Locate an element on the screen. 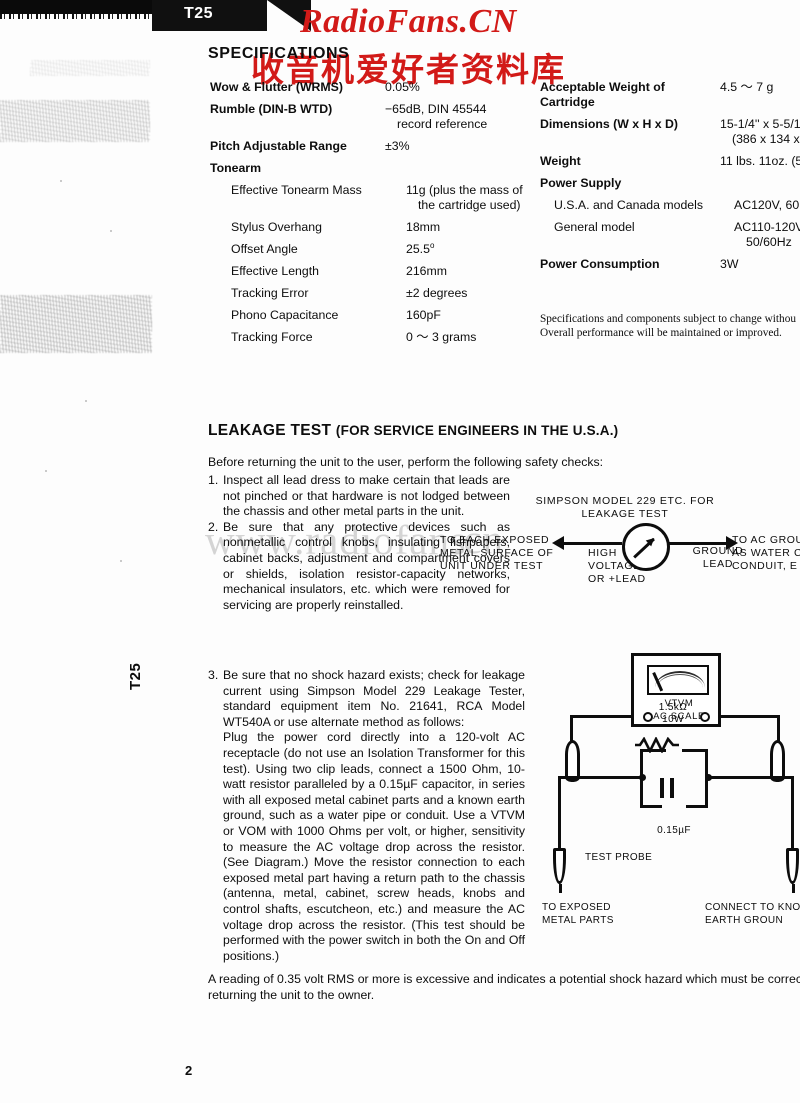 The height and width of the screenshot is (1103, 800). diagram-ground-lead-label: GROUND LEAD is located at coordinates (718, 557).